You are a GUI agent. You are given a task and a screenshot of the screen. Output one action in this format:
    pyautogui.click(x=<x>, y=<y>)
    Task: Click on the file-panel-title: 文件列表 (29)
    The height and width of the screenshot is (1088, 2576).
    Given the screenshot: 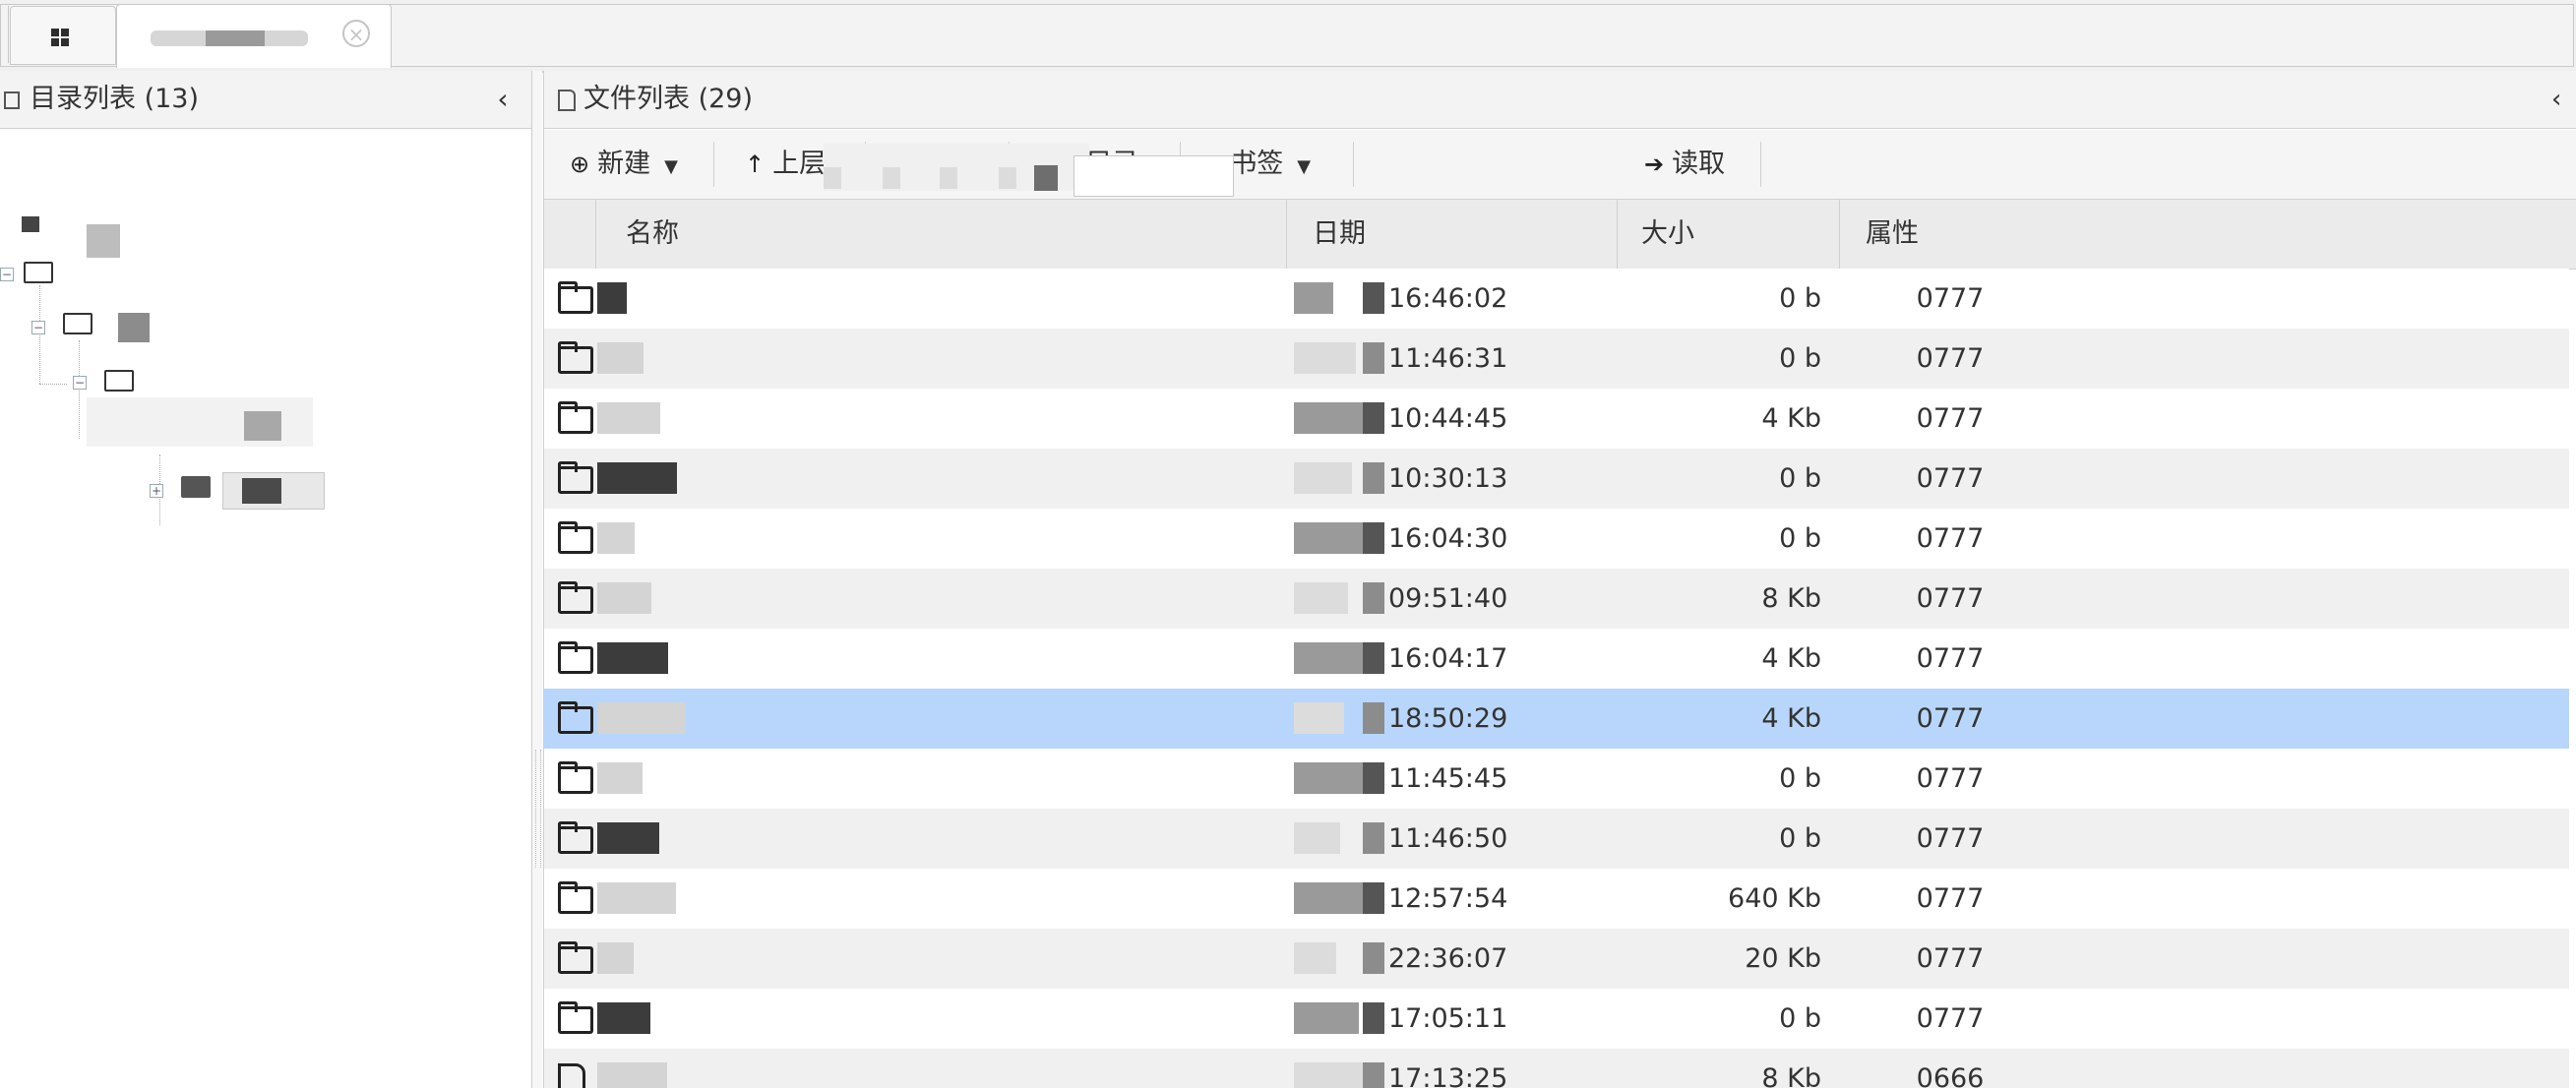 What is the action you would take?
    pyautogui.click(x=655, y=99)
    